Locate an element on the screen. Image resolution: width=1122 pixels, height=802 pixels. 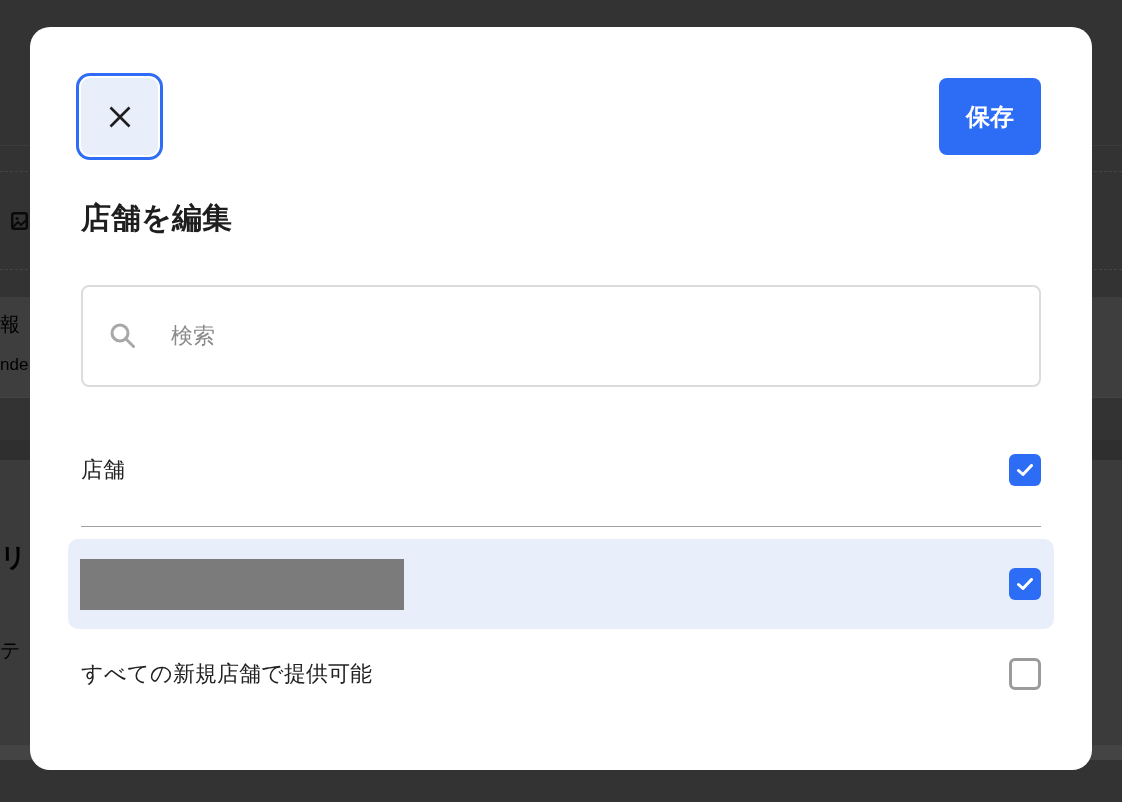
dialog-title: 店舗を編集 is located at coordinates (156, 218).